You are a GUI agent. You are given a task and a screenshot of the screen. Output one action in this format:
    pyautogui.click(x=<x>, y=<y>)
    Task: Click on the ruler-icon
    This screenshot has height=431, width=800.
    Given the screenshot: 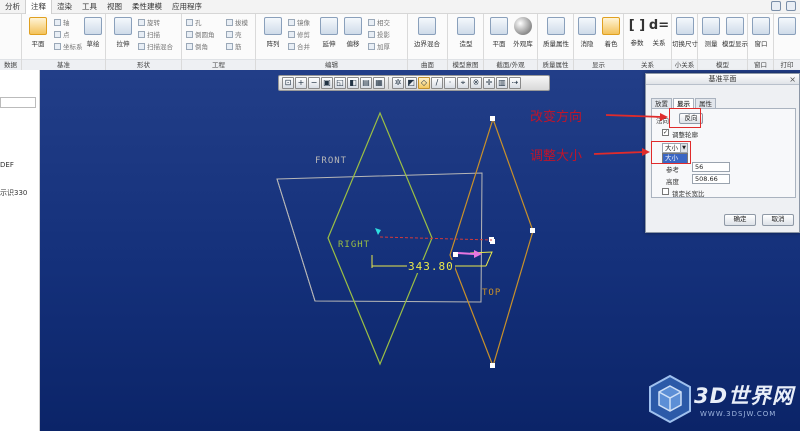 What is the action you would take?
    pyautogui.click(x=711, y=26)
    